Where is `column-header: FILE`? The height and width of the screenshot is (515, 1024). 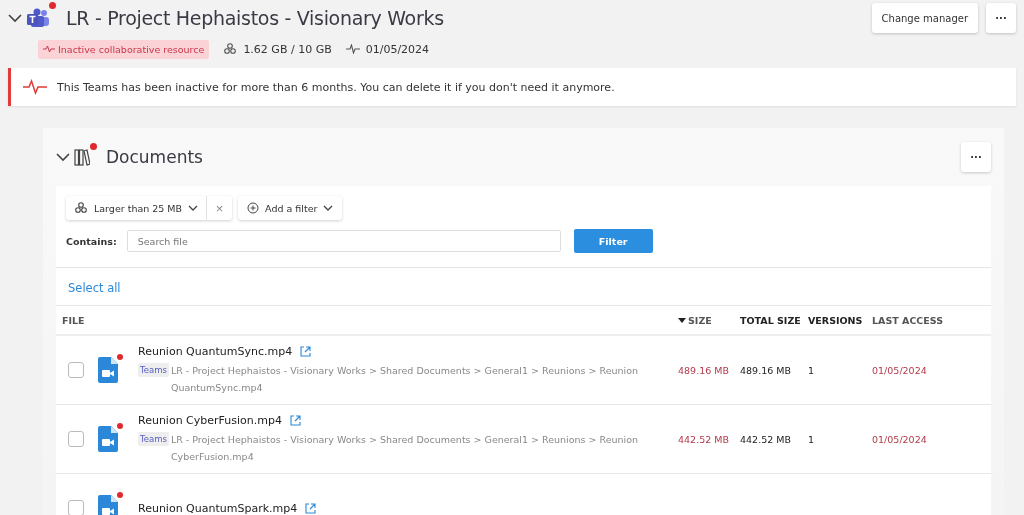
column-header: FILE is located at coordinates (367, 320).